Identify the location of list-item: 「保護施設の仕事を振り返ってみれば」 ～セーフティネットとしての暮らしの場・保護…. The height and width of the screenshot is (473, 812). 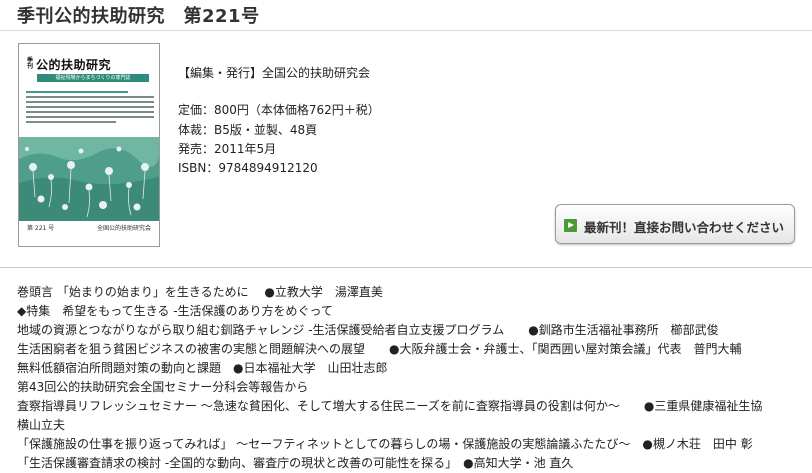
(385, 444).